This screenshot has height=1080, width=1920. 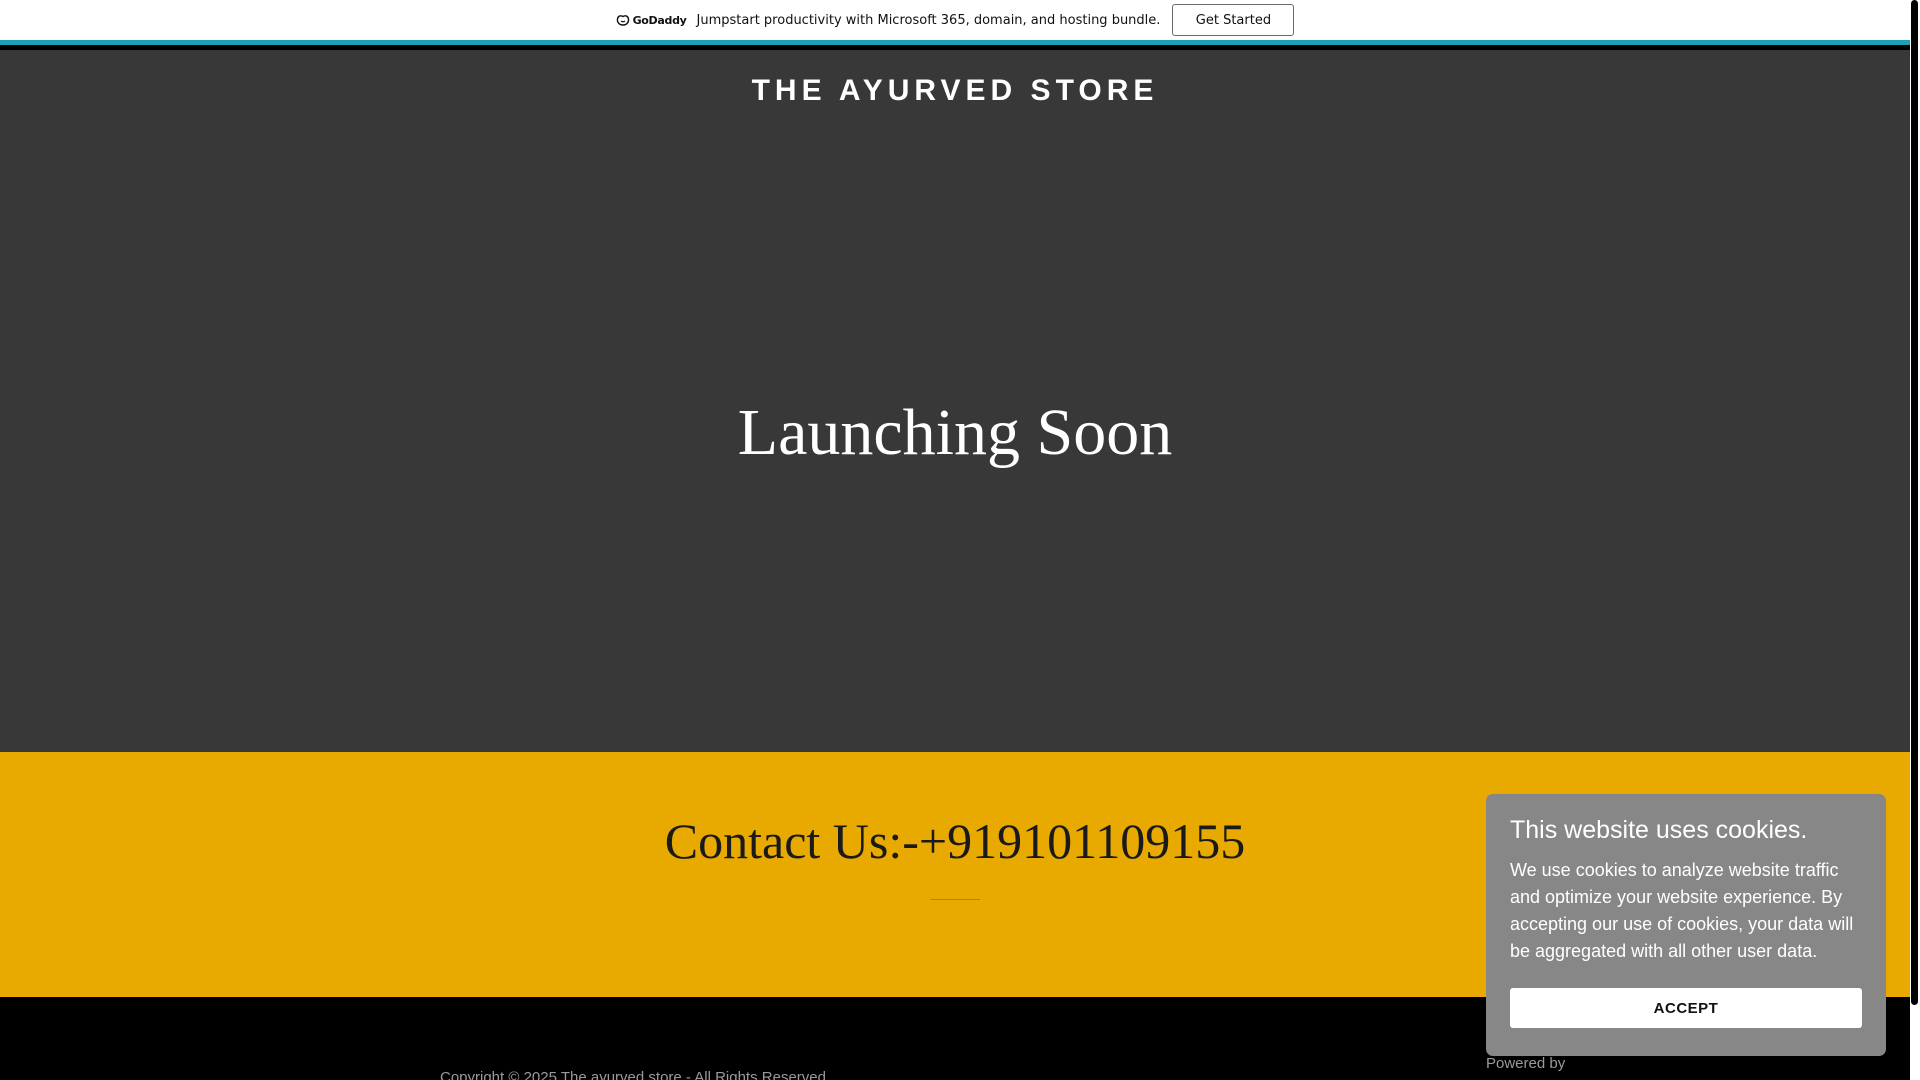 I want to click on godaddy-logo: GoDaddy, so click(x=651, y=20).